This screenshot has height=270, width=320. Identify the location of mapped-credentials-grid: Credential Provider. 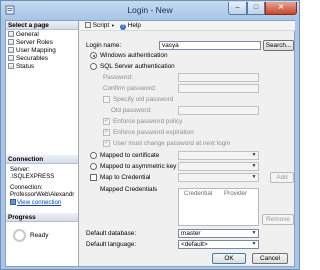
(218, 207).